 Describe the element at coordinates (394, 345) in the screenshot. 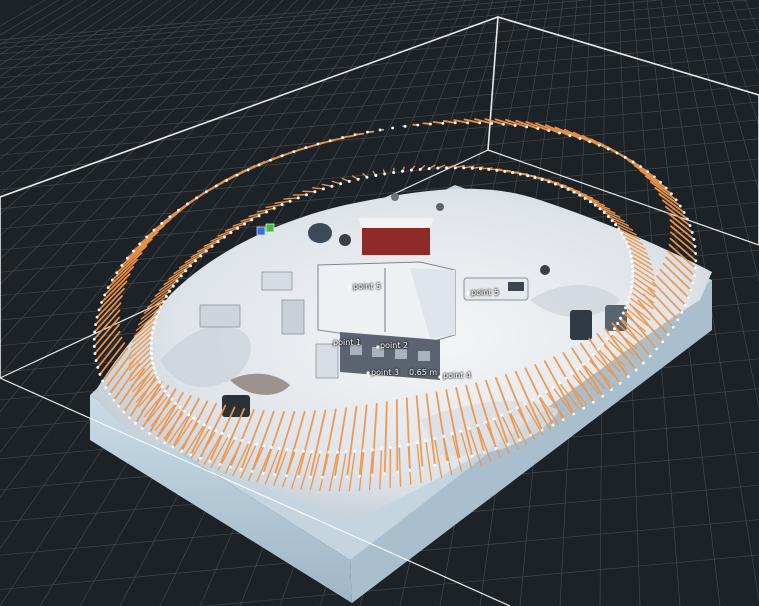

I see `marker-point-2: point 2` at that location.